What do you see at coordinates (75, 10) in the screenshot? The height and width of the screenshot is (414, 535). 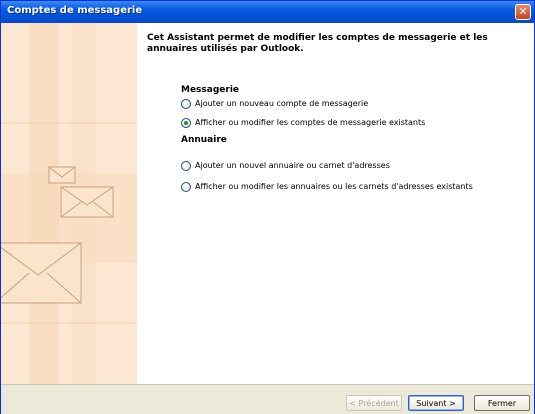 I see `window-title: Comptes de messagerie` at bounding box center [75, 10].